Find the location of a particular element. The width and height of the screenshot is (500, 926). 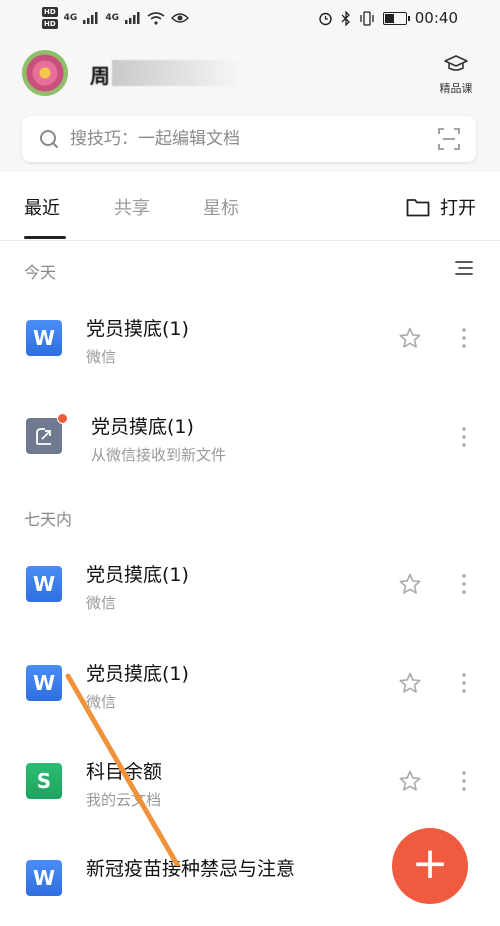

premium-course-button: 精品课 is located at coordinates (456, 75).